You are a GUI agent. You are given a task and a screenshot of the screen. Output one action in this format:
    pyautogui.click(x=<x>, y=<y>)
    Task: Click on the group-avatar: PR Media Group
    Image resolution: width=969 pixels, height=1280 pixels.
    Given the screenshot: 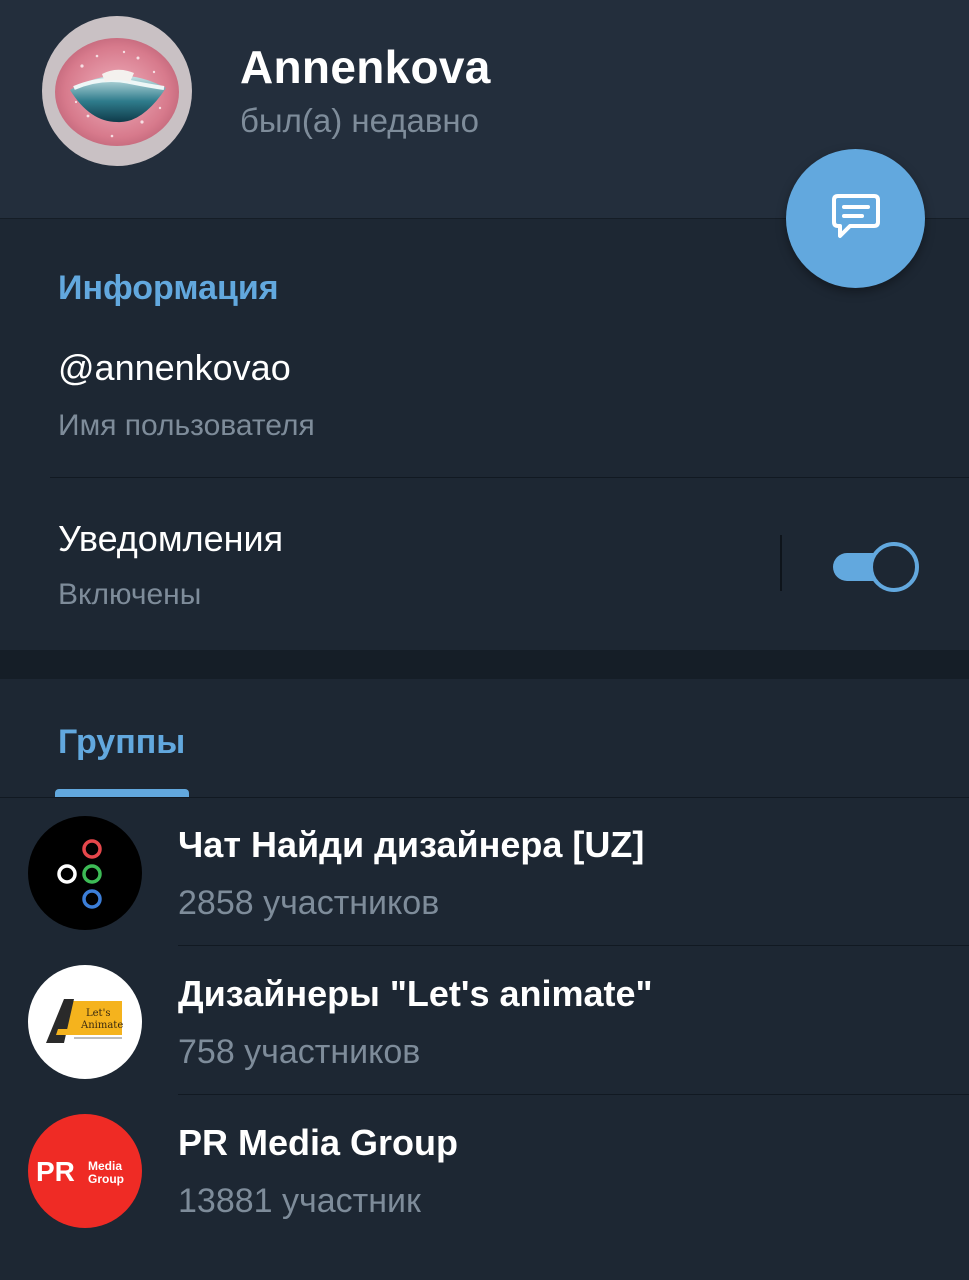 What is the action you would take?
    pyautogui.click(x=85, y=1171)
    